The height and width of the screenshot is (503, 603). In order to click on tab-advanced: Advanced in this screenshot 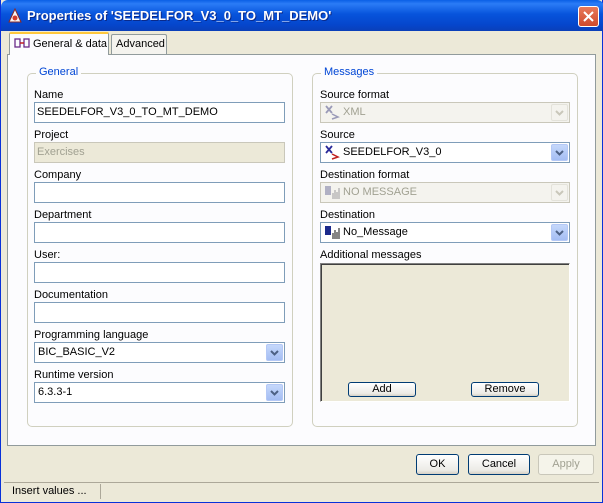, I will do `click(139, 44)`.